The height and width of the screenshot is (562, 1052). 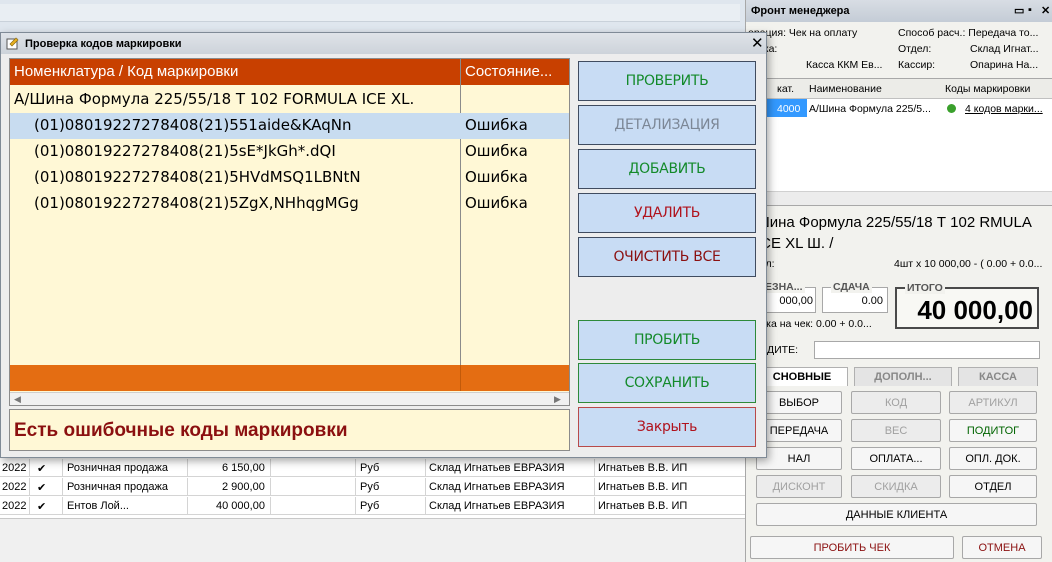 I want to click on dialog-title: Проверка кодов маркировки, so click(x=103, y=44).